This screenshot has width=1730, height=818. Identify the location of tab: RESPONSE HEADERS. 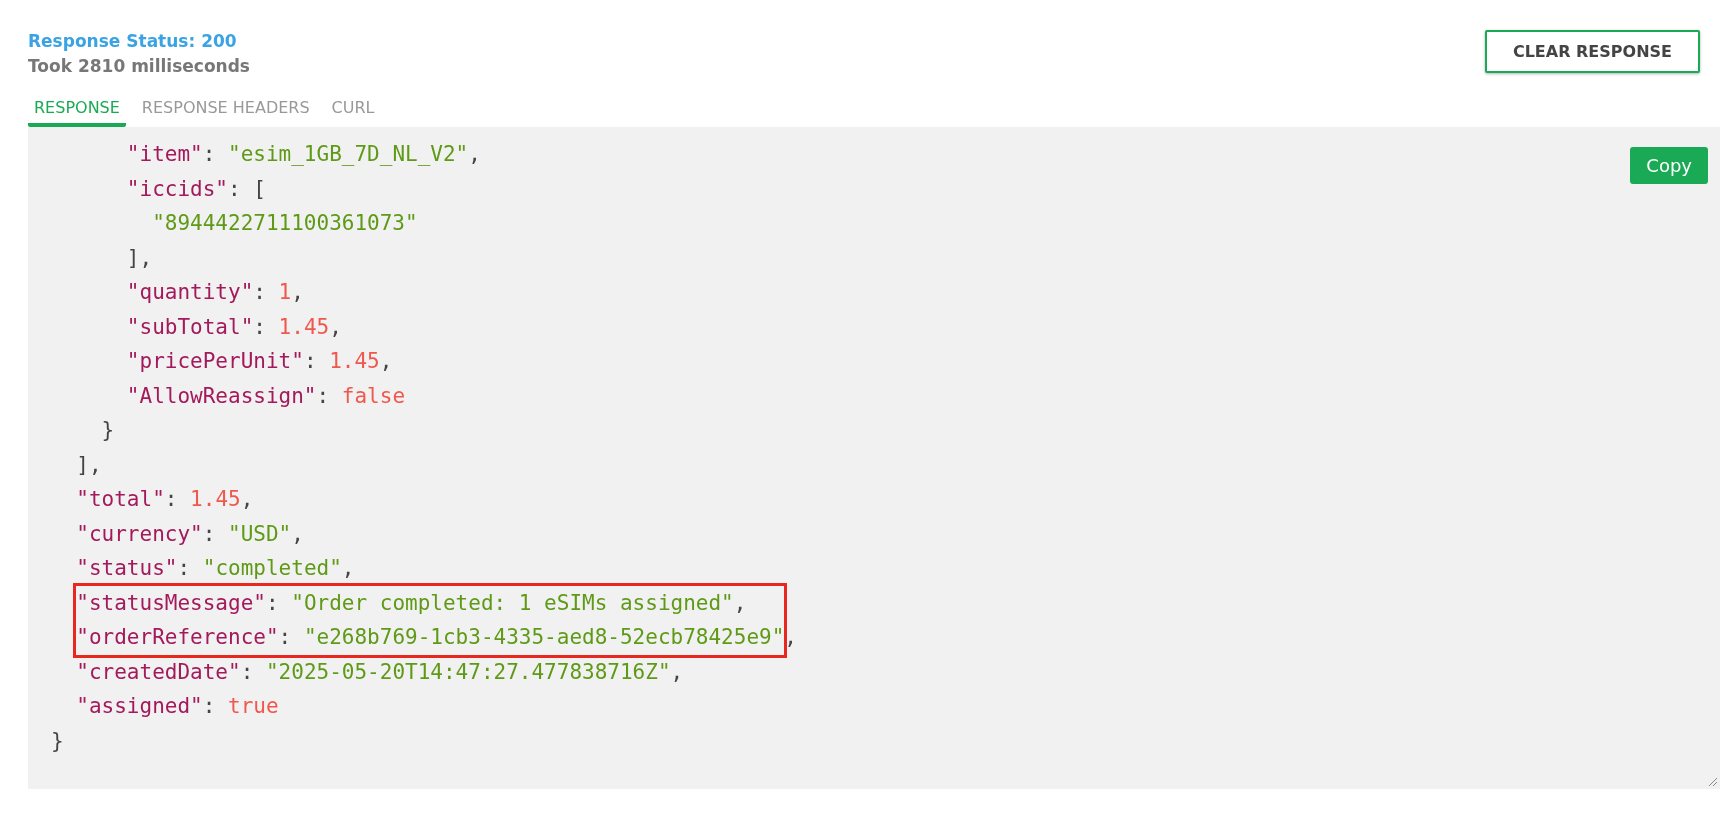
(225, 109).